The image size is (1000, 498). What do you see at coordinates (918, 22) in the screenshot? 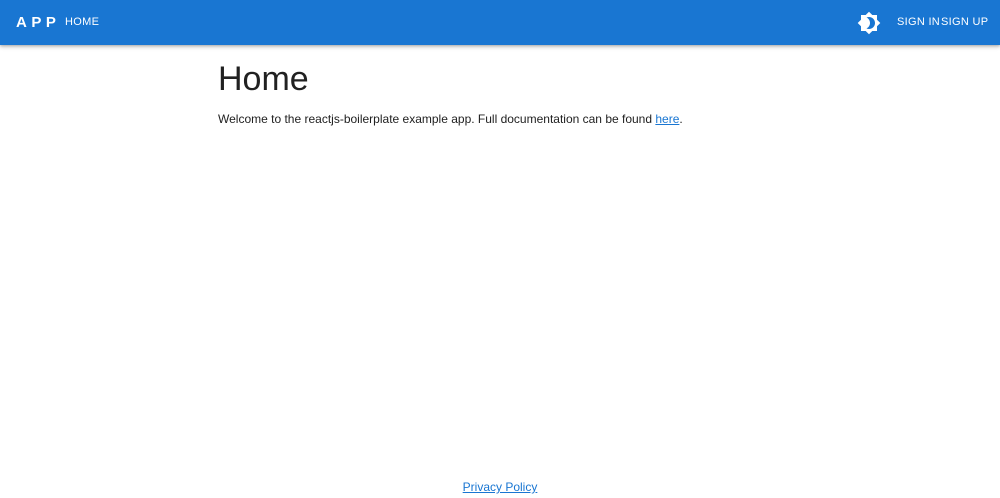
I see `sign-in-button: SIGN IN` at bounding box center [918, 22].